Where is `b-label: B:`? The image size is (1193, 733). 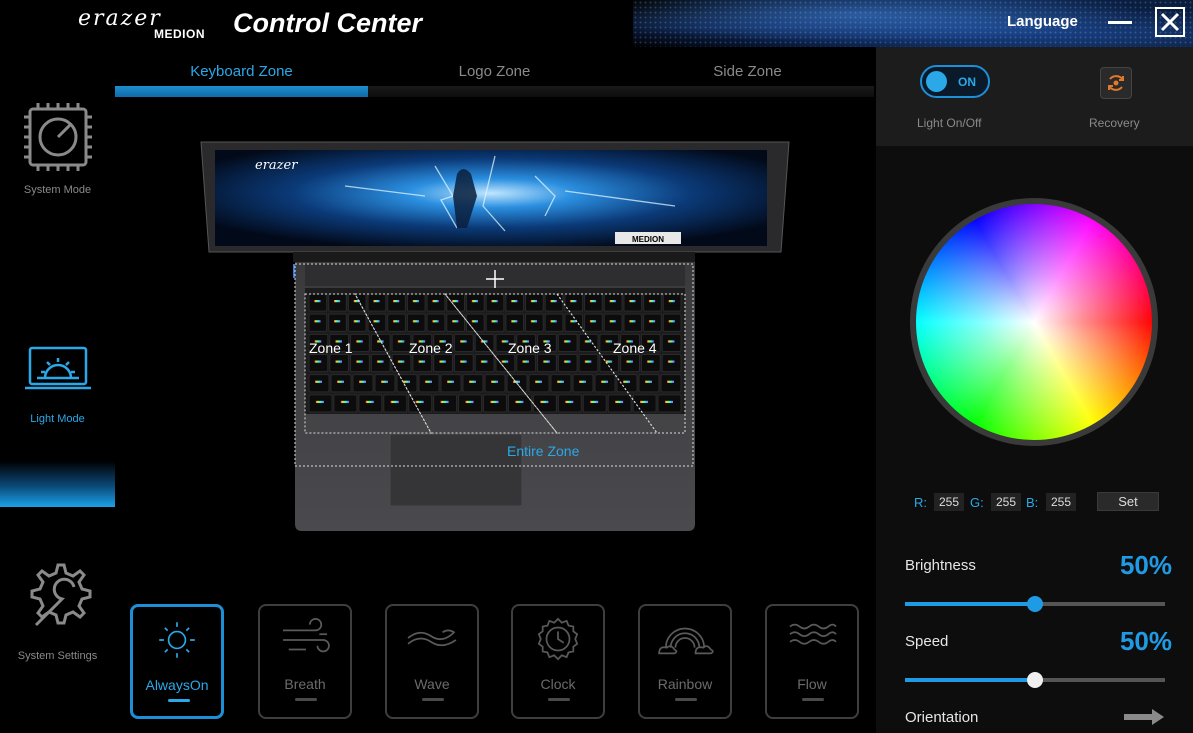
b-label: B: is located at coordinates (1032, 502).